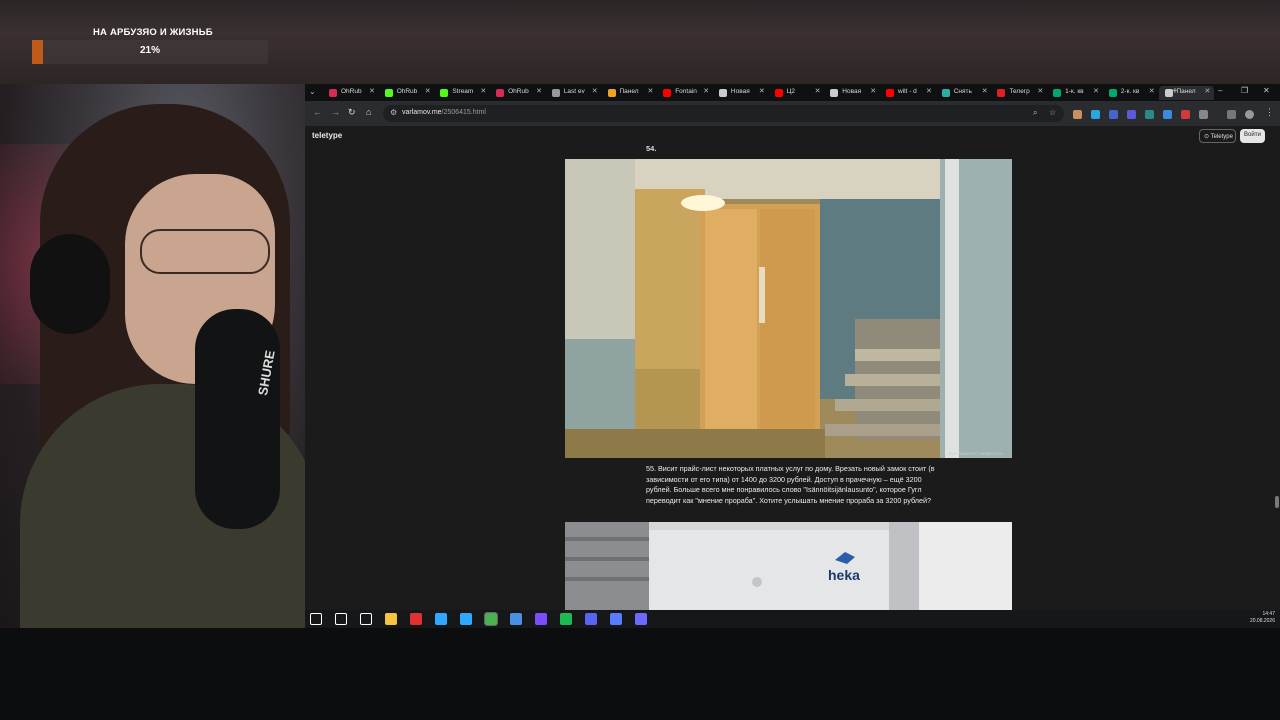 The height and width of the screenshot is (720, 1280). I want to click on home-icon: ⌂, so click(368, 112).